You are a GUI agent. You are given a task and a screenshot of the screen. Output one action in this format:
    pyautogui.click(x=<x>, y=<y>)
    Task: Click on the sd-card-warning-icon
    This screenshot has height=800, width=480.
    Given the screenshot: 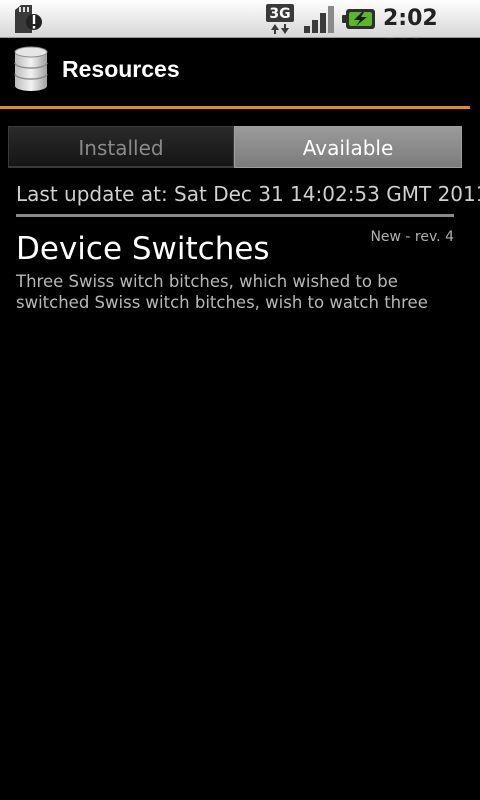 What is the action you would take?
    pyautogui.click(x=28, y=19)
    